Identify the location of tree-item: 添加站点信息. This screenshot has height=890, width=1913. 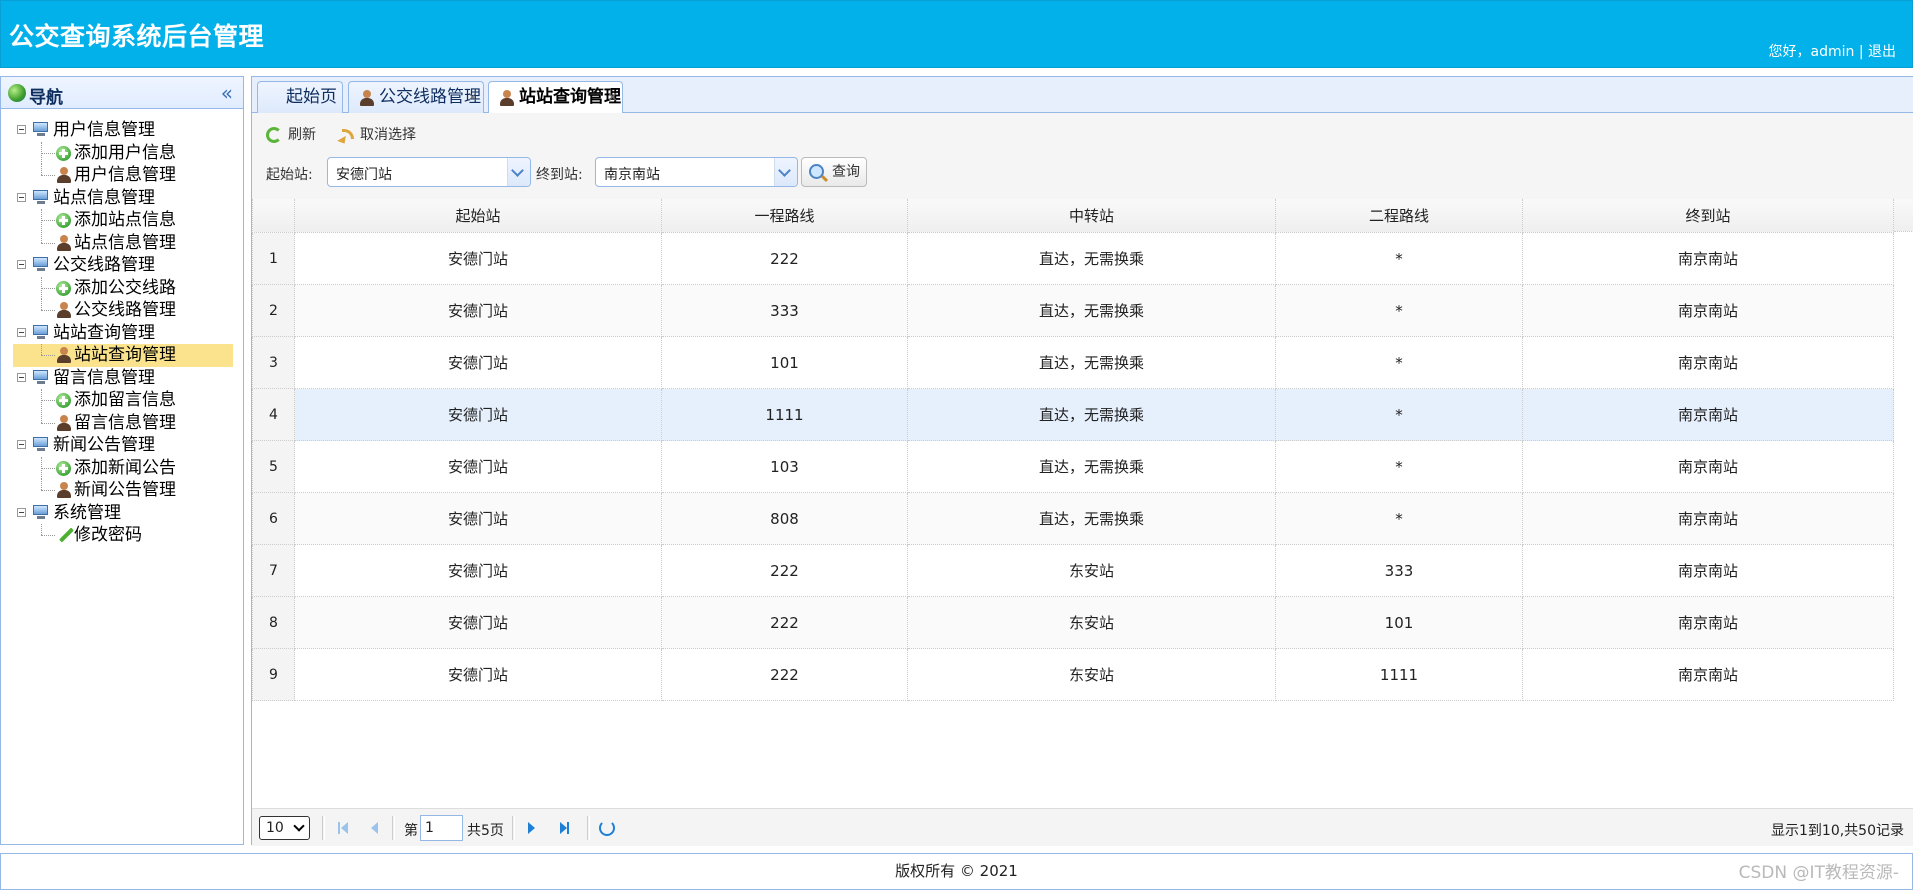
(123, 220).